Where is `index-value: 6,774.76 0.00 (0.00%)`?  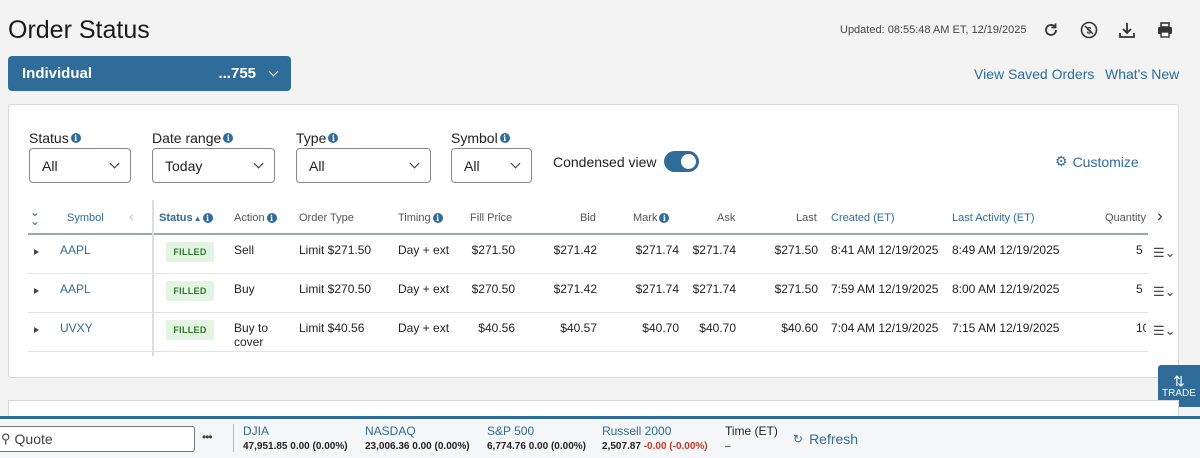
index-value: 6,774.76 0.00 (0.00%) is located at coordinates (536, 446).